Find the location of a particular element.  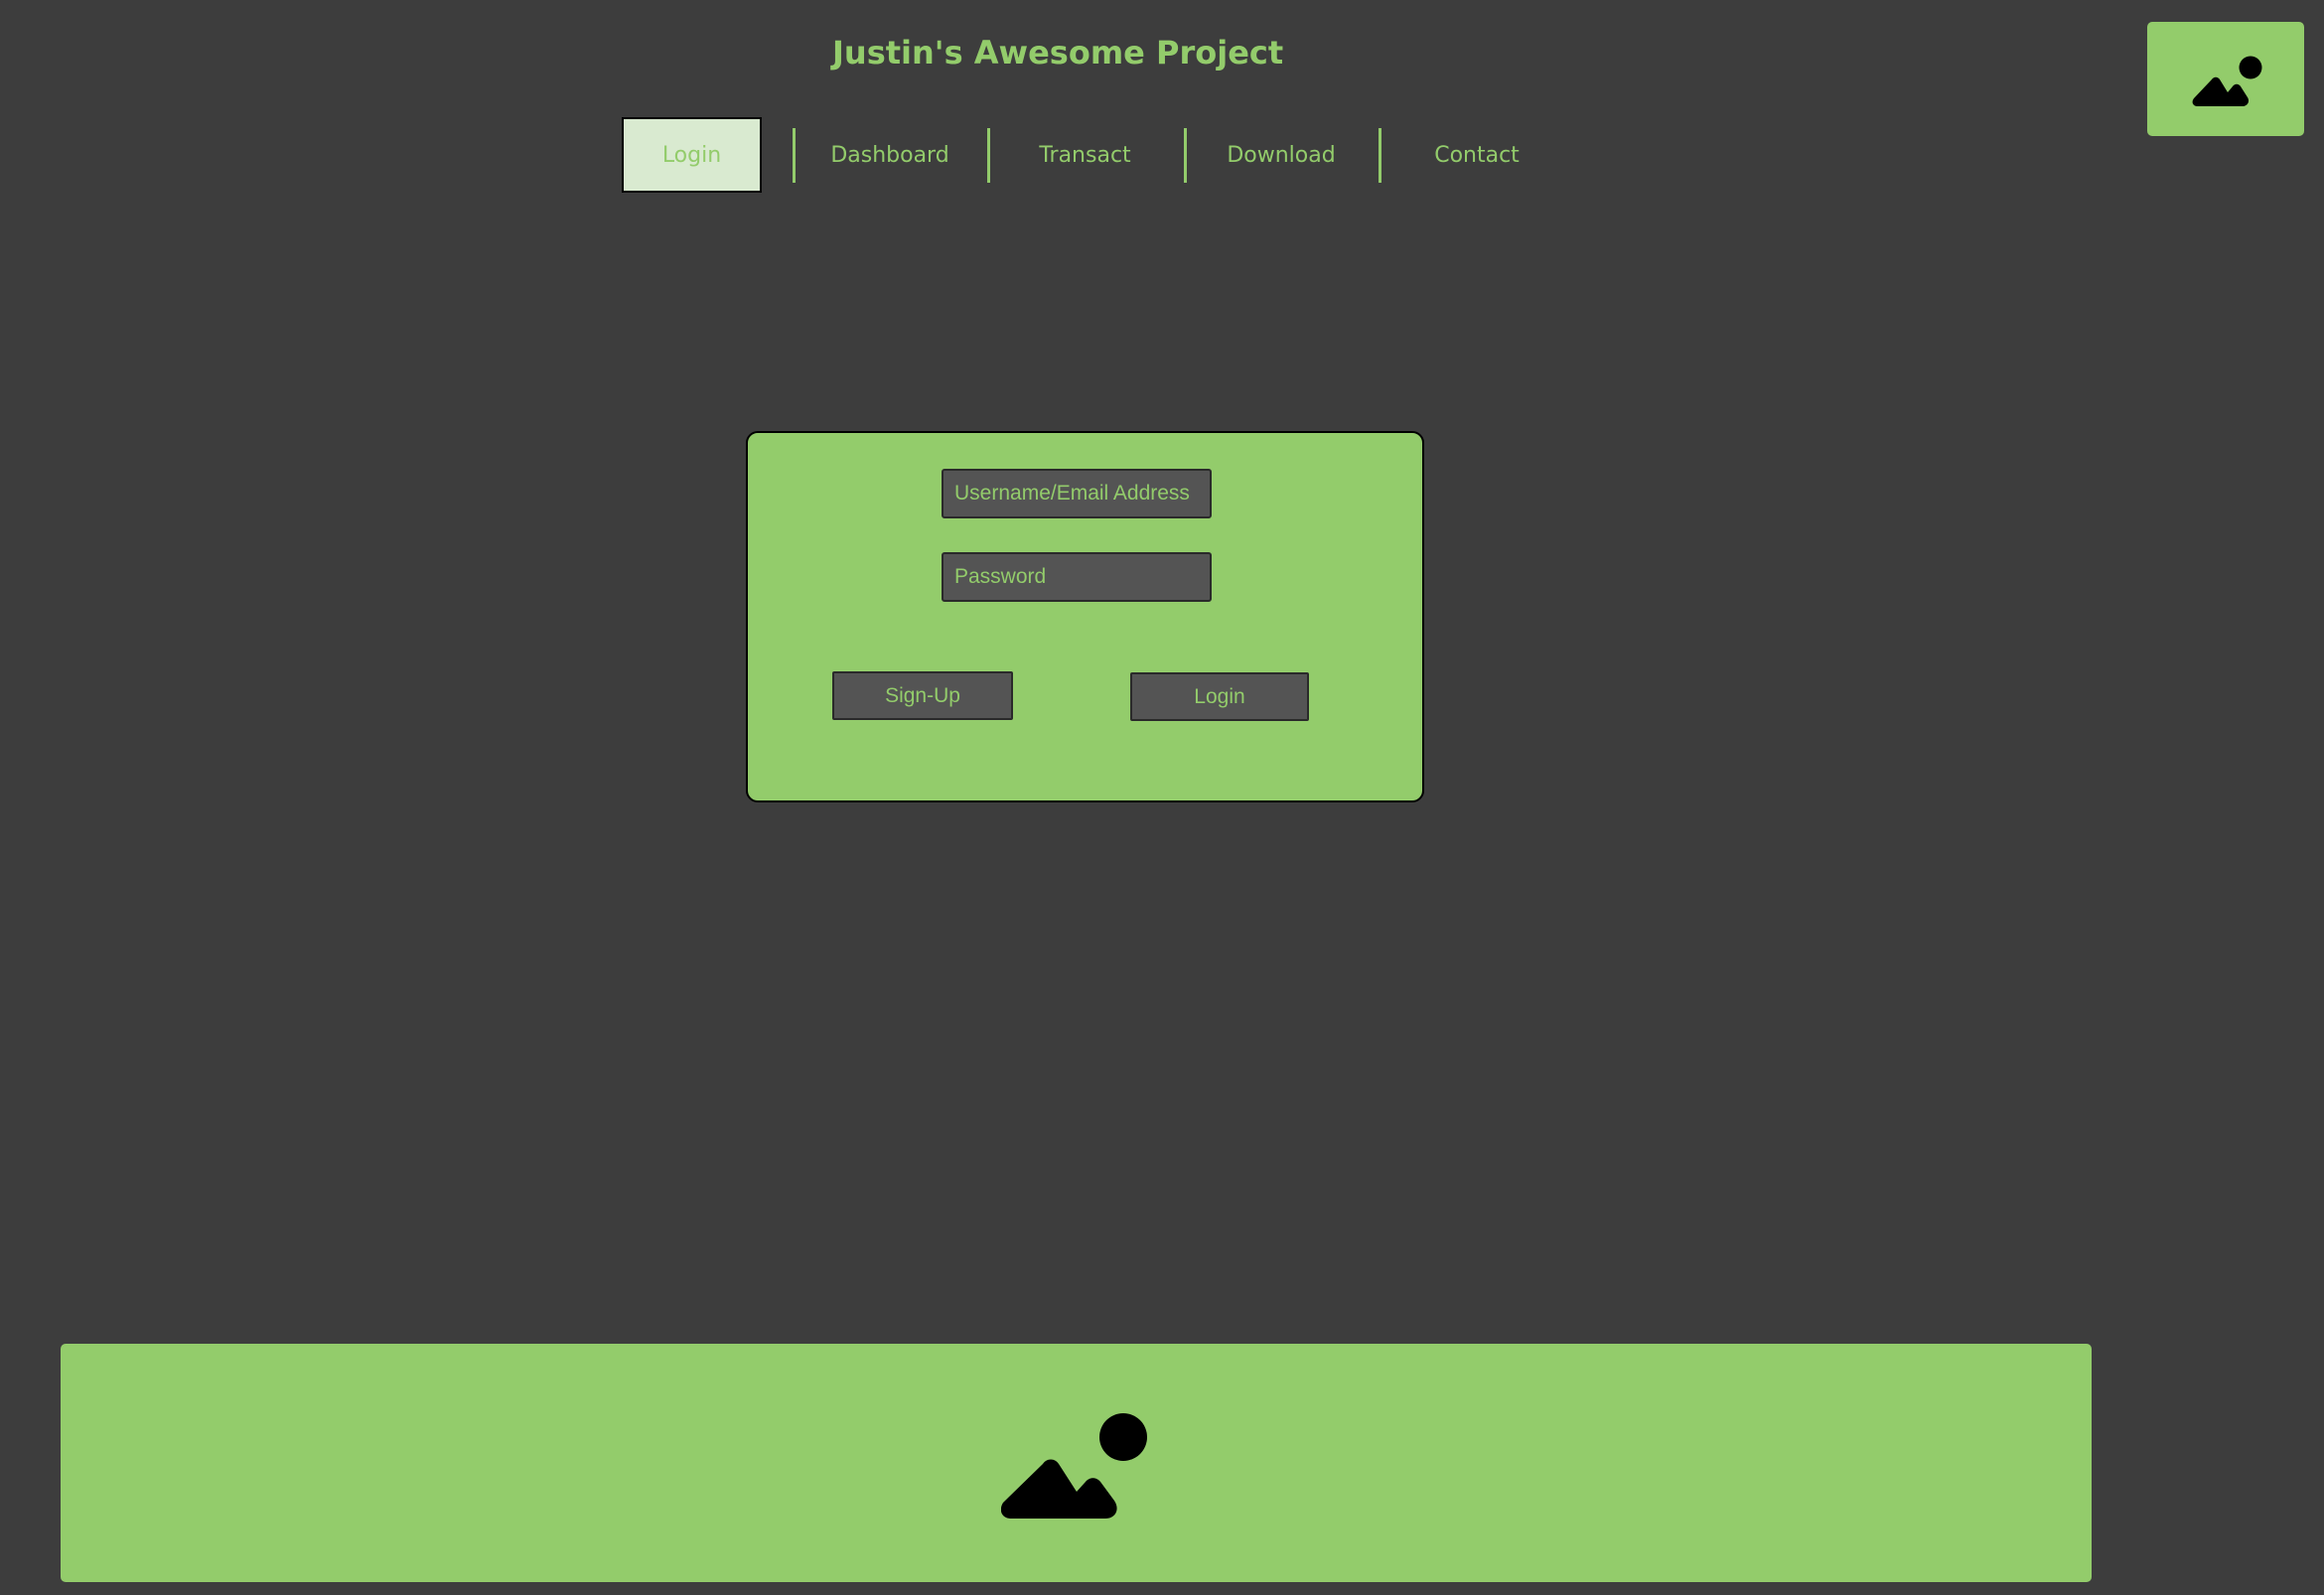

footer-banner-image-placeholder is located at coordinates (1076, 1463).